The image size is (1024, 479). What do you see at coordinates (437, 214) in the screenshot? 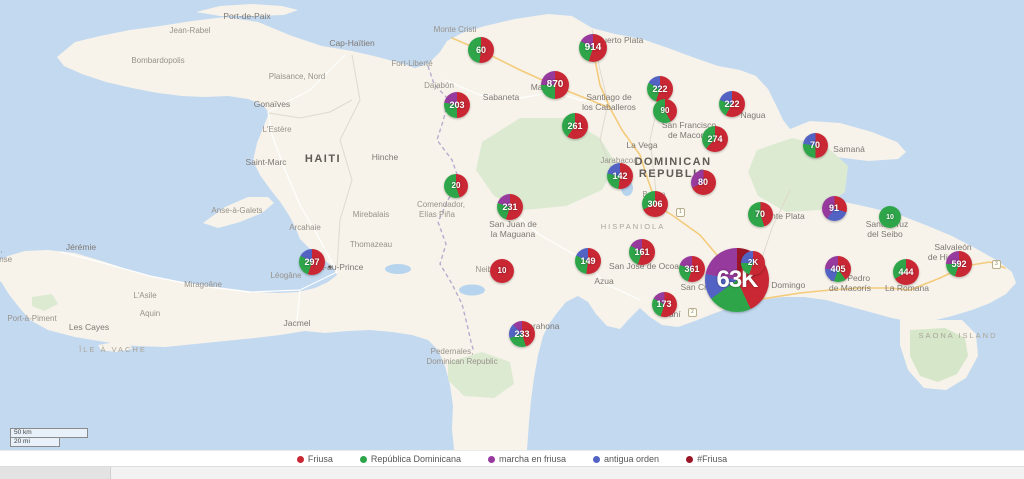
I see `map-label: Elías Piña` at bounding box center [437, 214].